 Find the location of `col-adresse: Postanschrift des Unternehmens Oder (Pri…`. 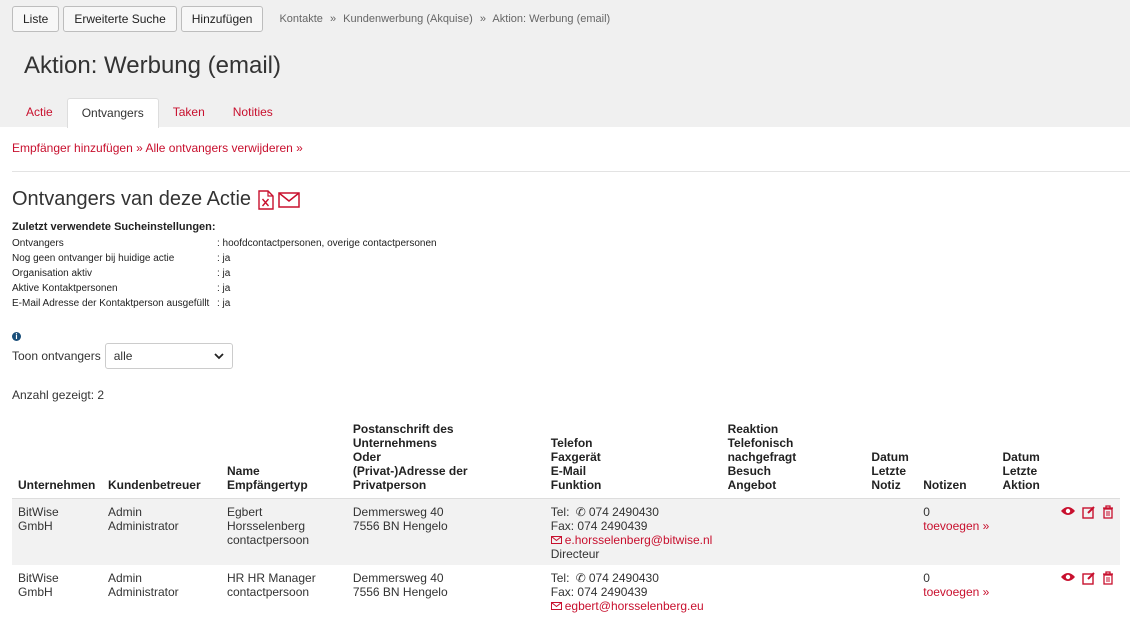

col-adresse: Postanschrift des Unternehmens Oder (Pri… is located at coordinates (445, 460).